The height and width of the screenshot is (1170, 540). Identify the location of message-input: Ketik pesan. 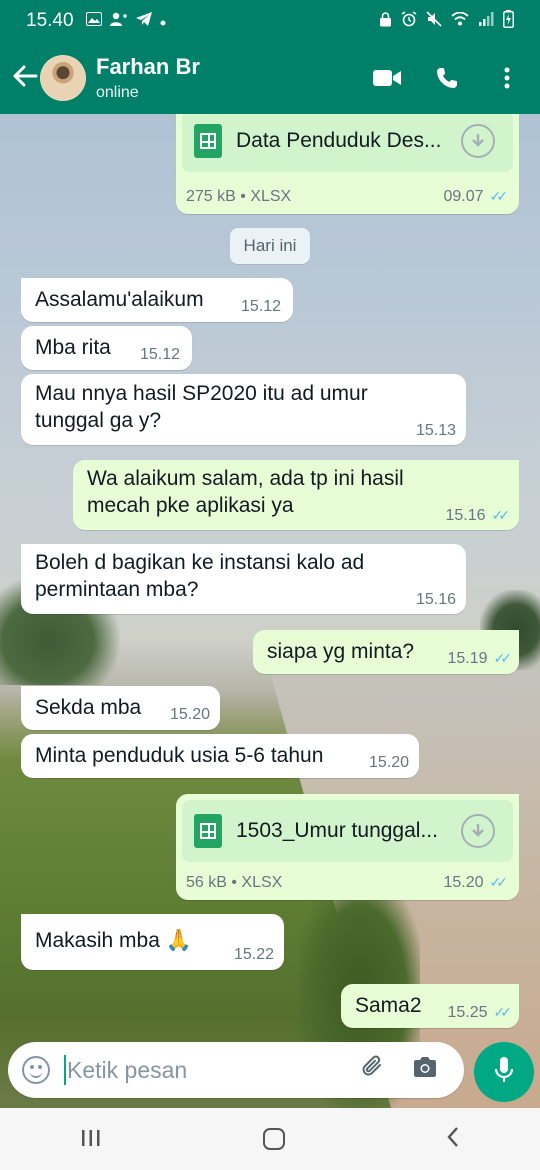
(212, 1070).